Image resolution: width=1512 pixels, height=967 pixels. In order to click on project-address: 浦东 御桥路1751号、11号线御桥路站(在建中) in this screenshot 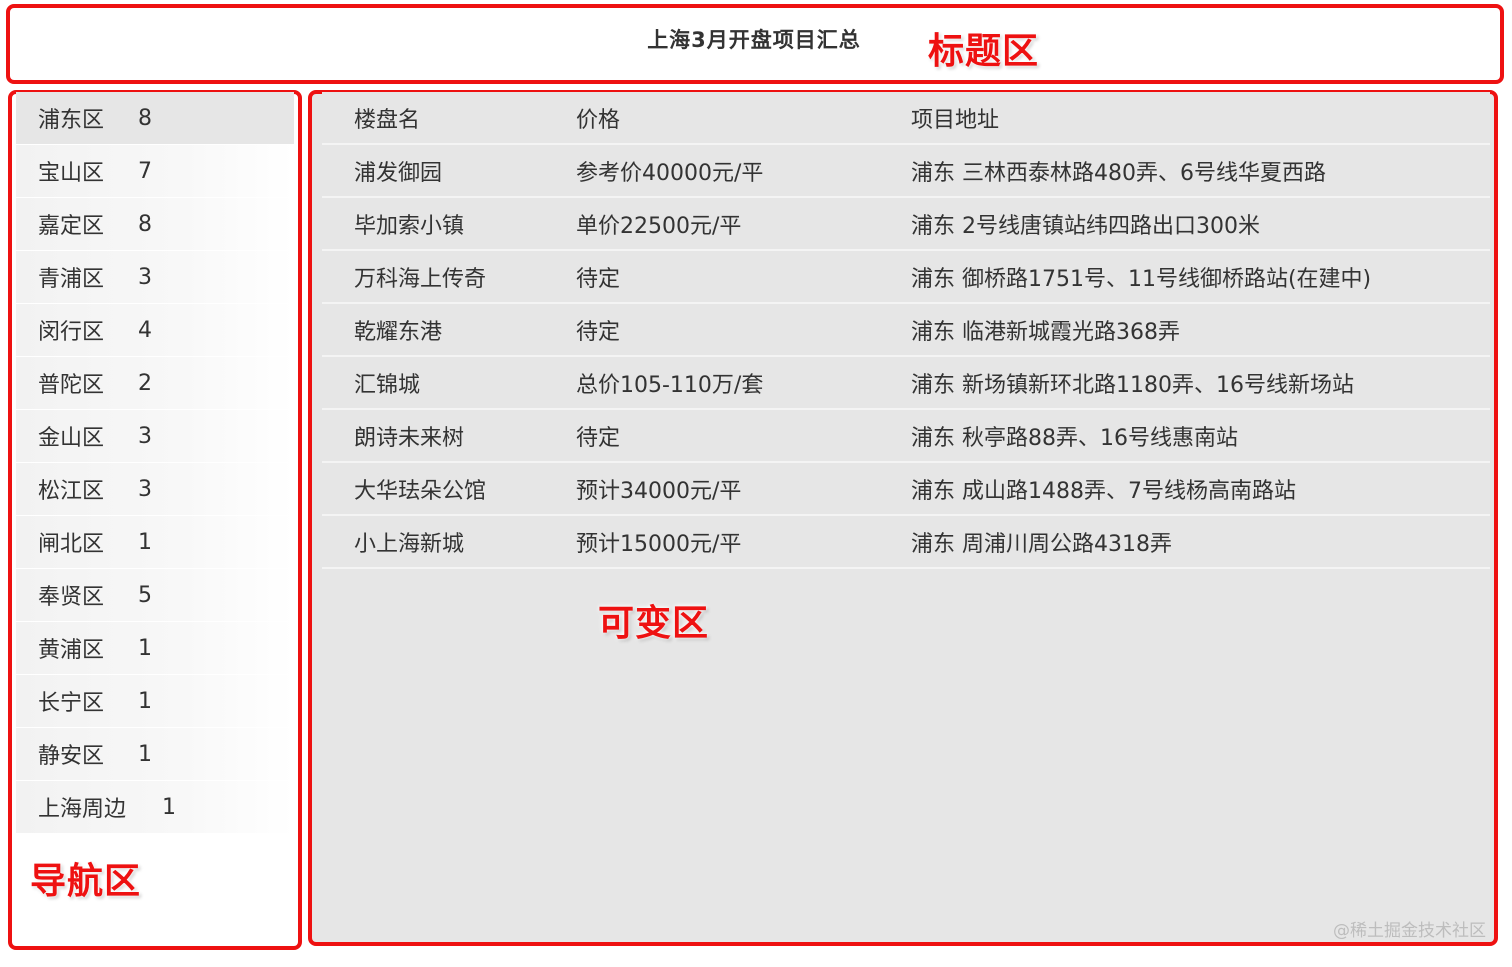, I will do `click(1200, 277)`.